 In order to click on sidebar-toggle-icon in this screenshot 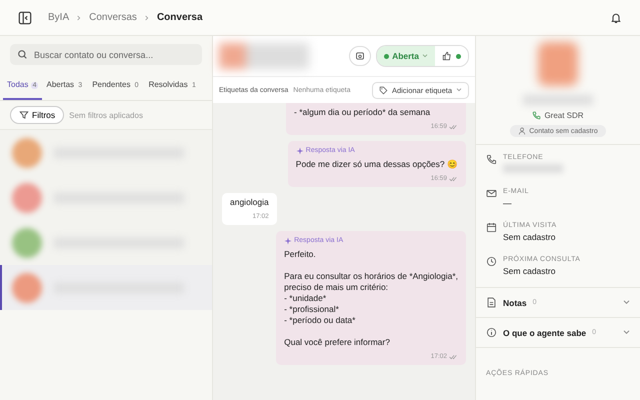, I will do `click(25, 17)`.